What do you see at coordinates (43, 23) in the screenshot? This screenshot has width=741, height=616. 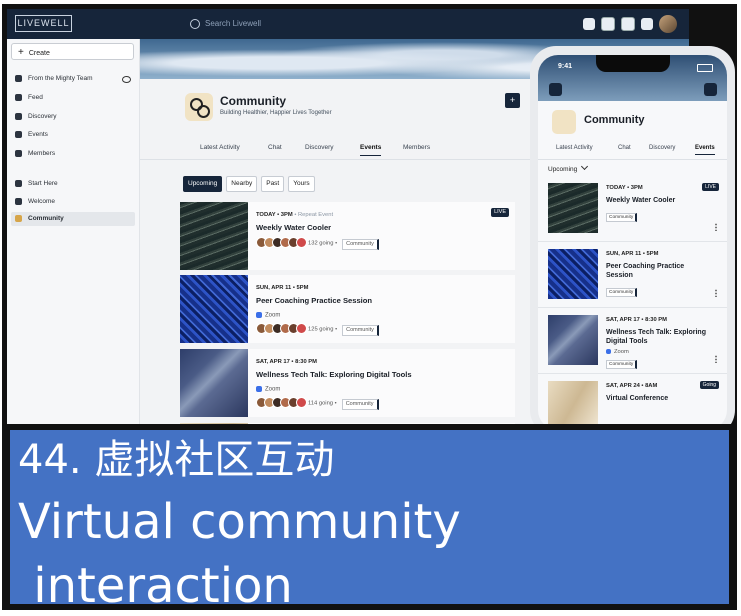 I see `app-logo: LIVEWELL` at bounding box center [43, 23].